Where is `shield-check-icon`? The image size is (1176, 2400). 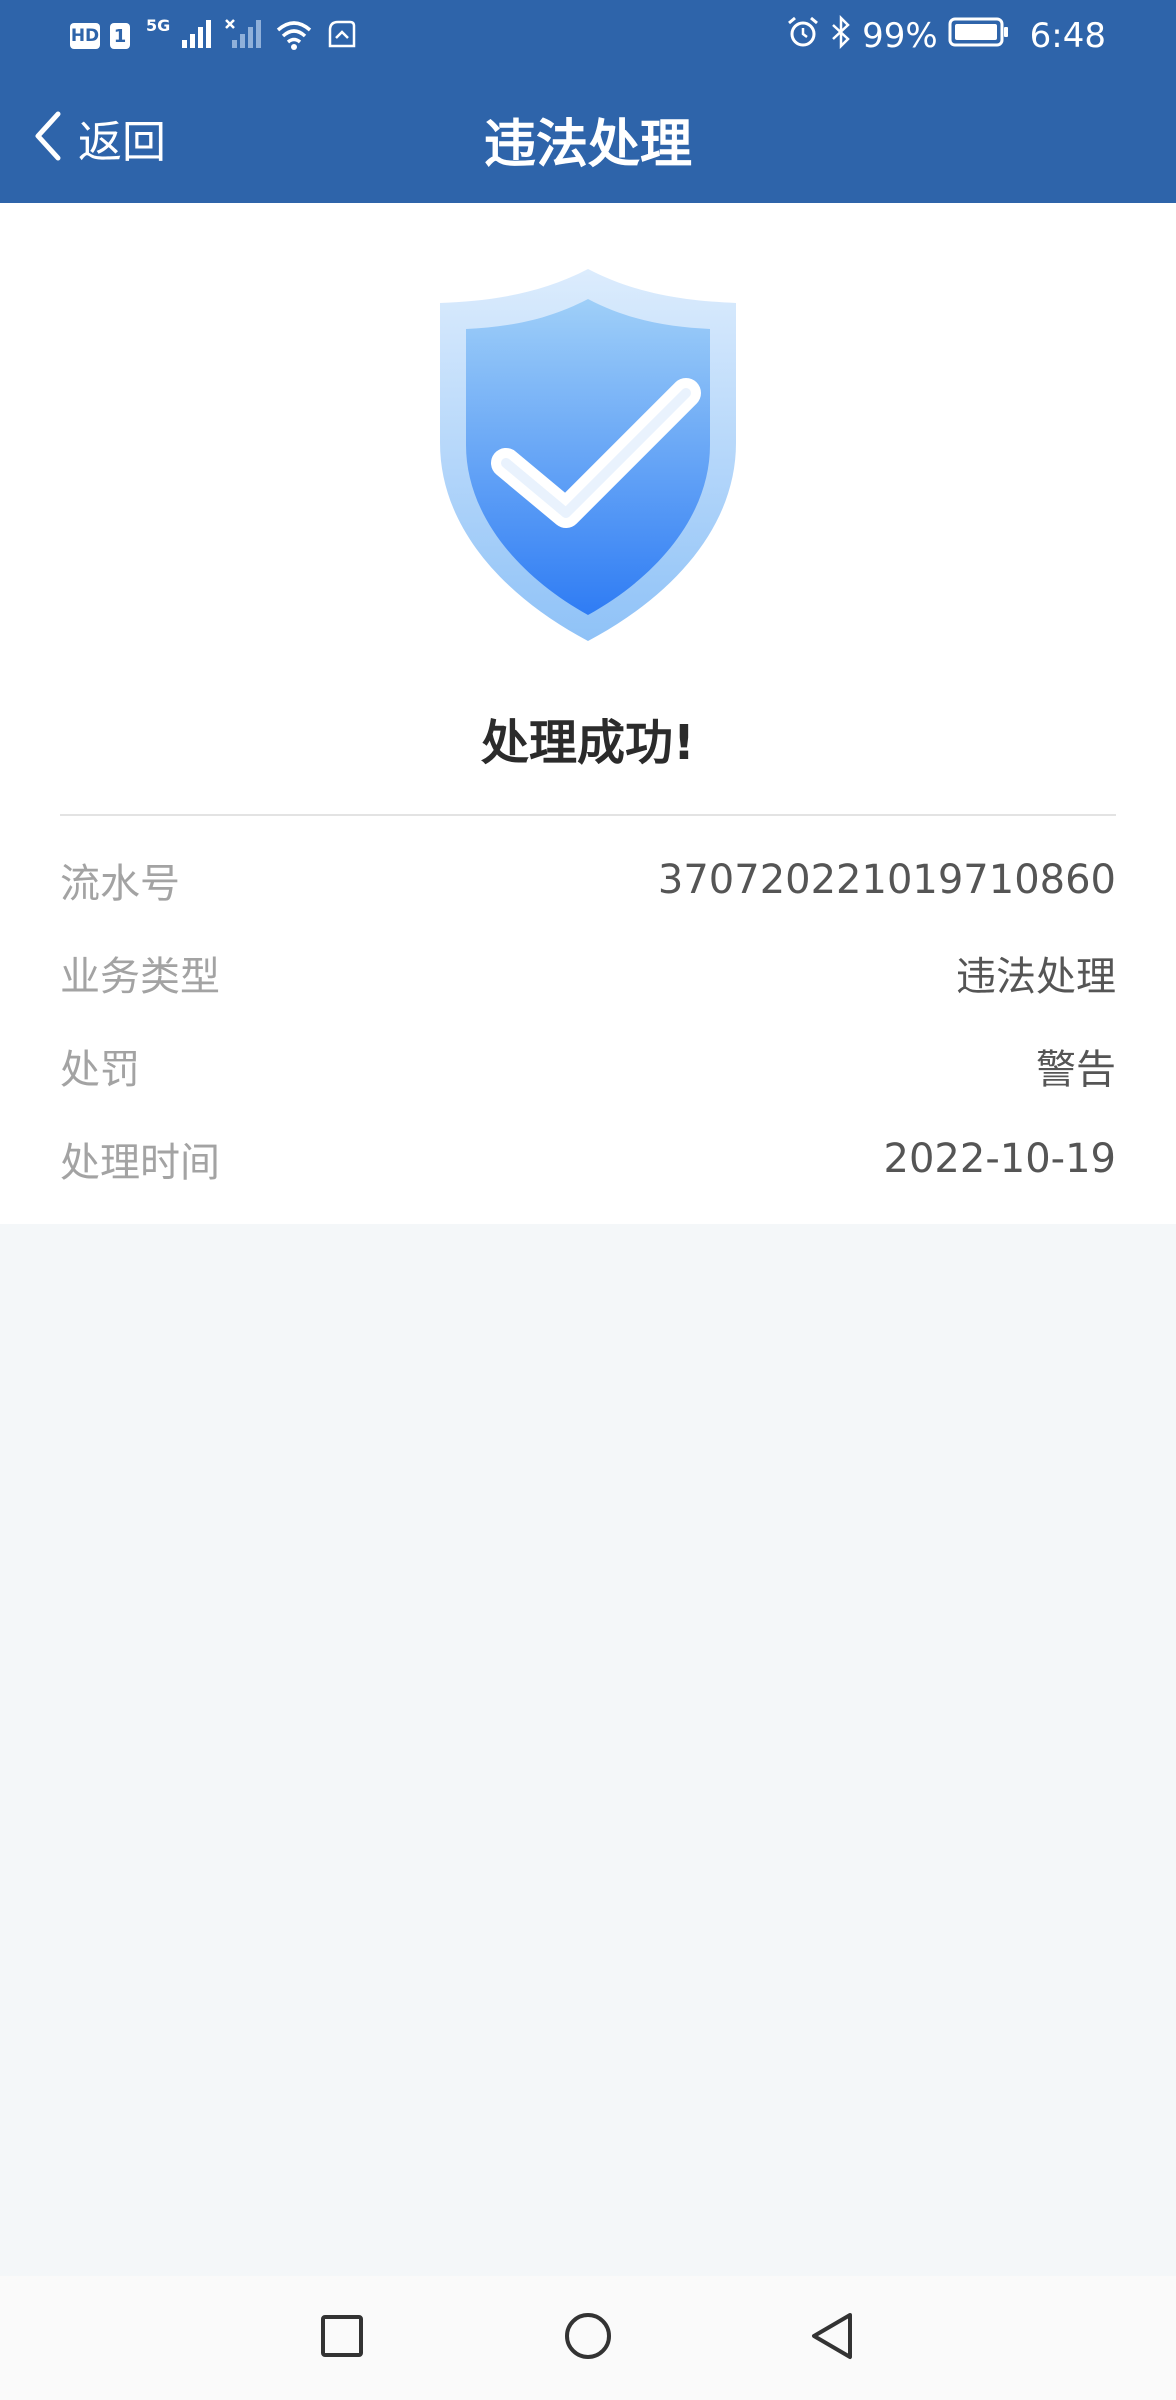 shield-check-icon is located at coordinates (588, 453).